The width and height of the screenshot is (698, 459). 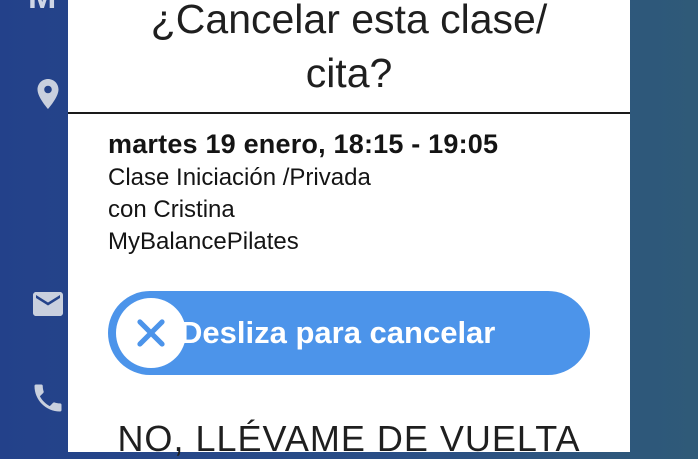 What do you see at coordinates (42, 8) in the screenshot?
I see `background-header-fragment: M` at bounding box center [42, 8].